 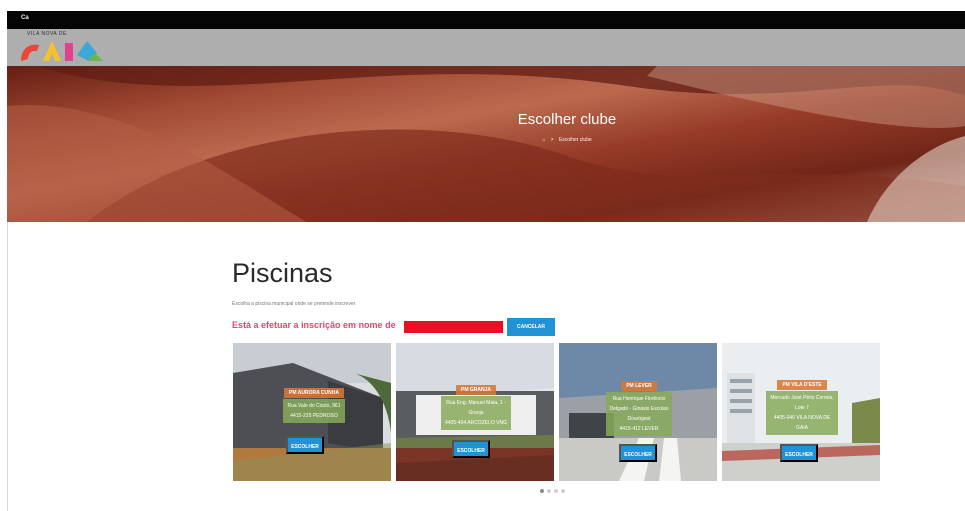 What do you see at coordinates (531, 327) in the screenshot?
I see `cancel-button: CANCELAR` at bounding box center [531, 327].